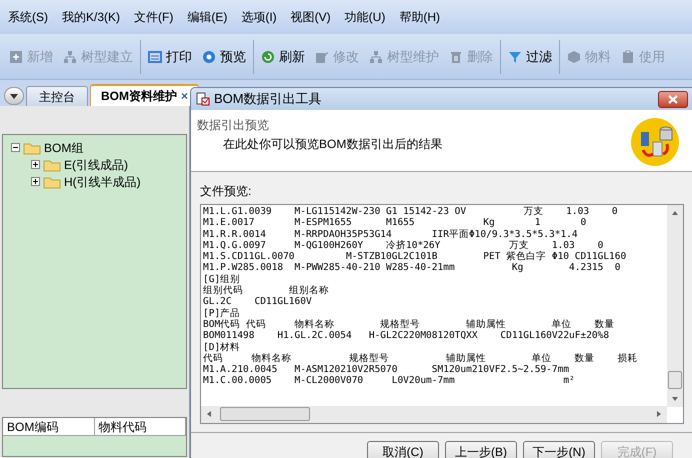 This screenshot has width=692, height=458. What do you see at coordinates (419, 17) in the screenshot?
I see `menu-item: 帮助(H)` at bounding box center [419, 17].